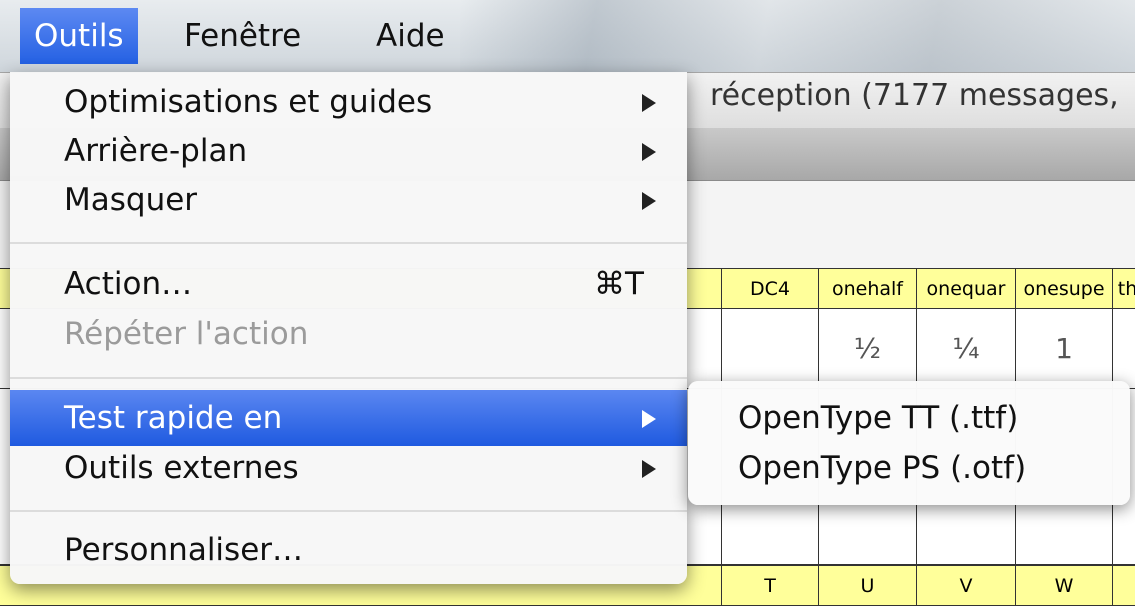 The width and height of the screenshot is (1135, 606). Describe the element at coordinates (348, 151) in the screenshot. I see `menu-item-arriere-plan: Arrière-plan` at that location.